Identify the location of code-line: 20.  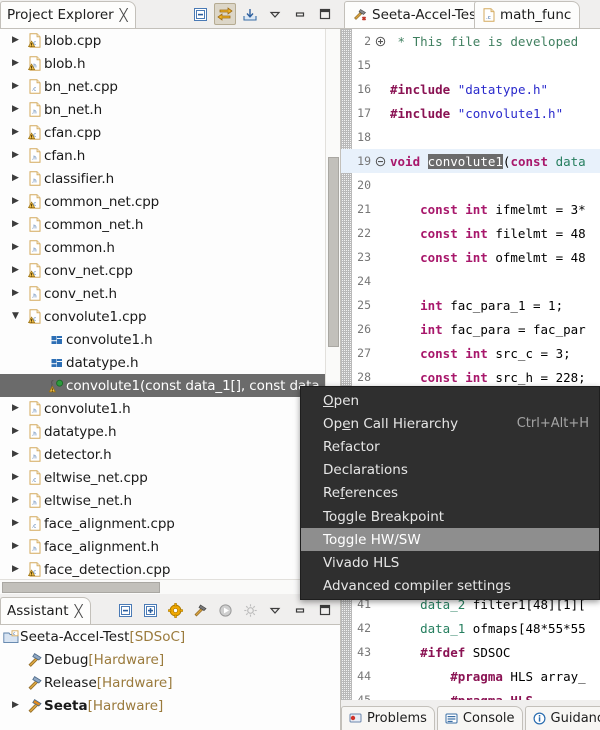
(470, 185).